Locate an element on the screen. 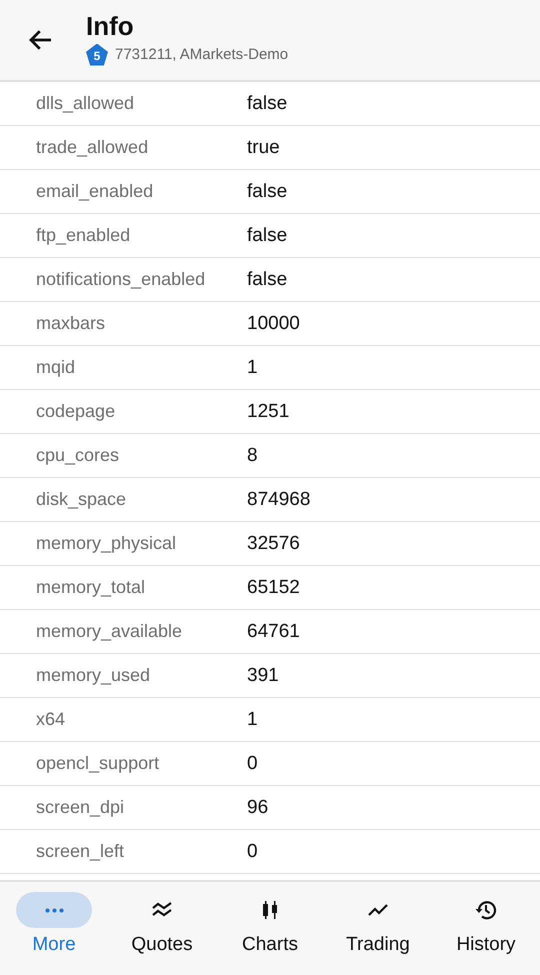 The height and width of the screenshot is (975, 540). property-name: memory_physical is located at coordinates (106, 543).